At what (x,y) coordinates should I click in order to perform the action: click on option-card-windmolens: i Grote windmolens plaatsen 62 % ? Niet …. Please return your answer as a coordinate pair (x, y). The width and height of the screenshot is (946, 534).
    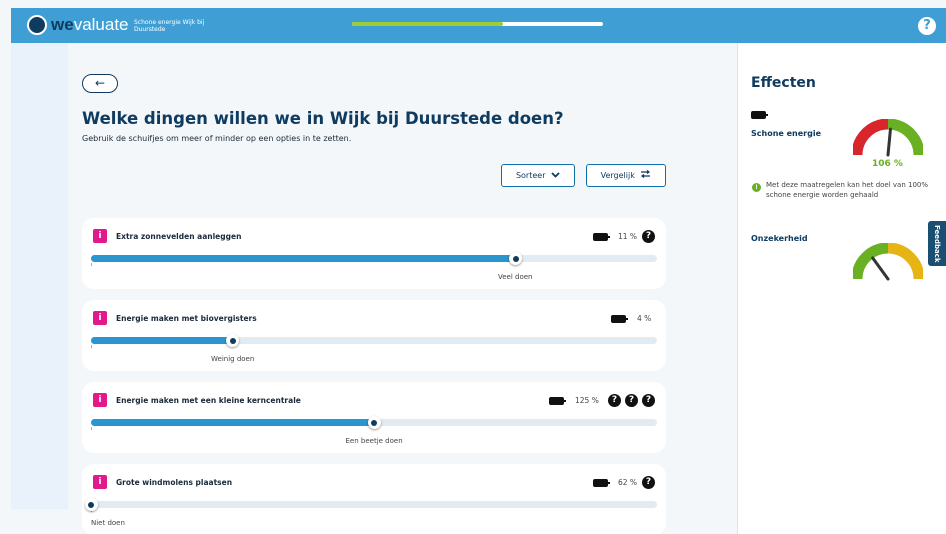
    Looking at the image, I should click on (374, 499).